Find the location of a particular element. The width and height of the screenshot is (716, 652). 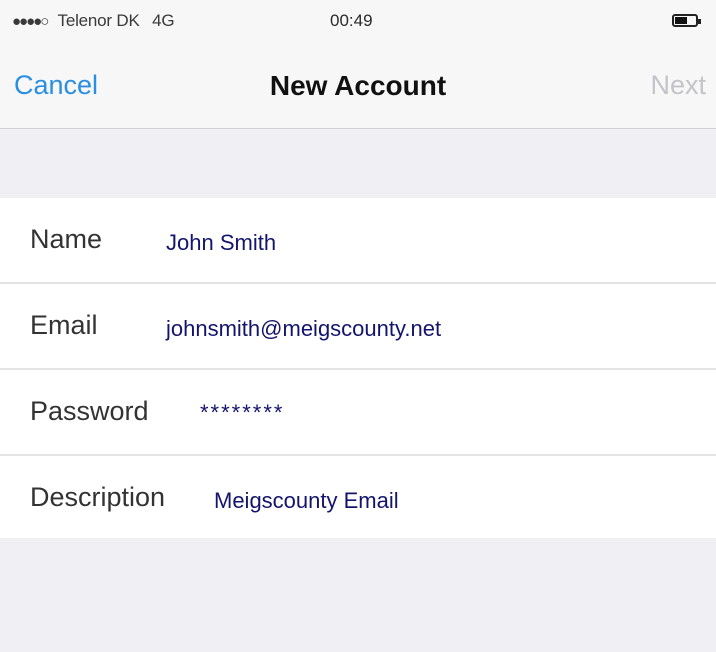

password-label: Password is located at coordinates (89, 411).